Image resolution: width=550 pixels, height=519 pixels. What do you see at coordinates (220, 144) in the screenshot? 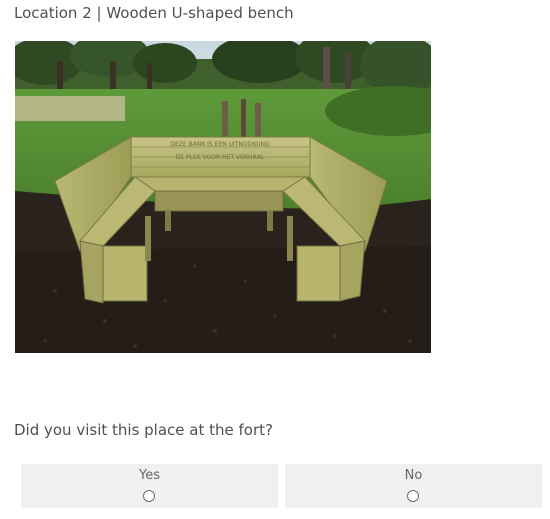
I see `bench-inscription-1: DEZE BANK IS EEN UITNODIGING` at bounding box center [220, 144].